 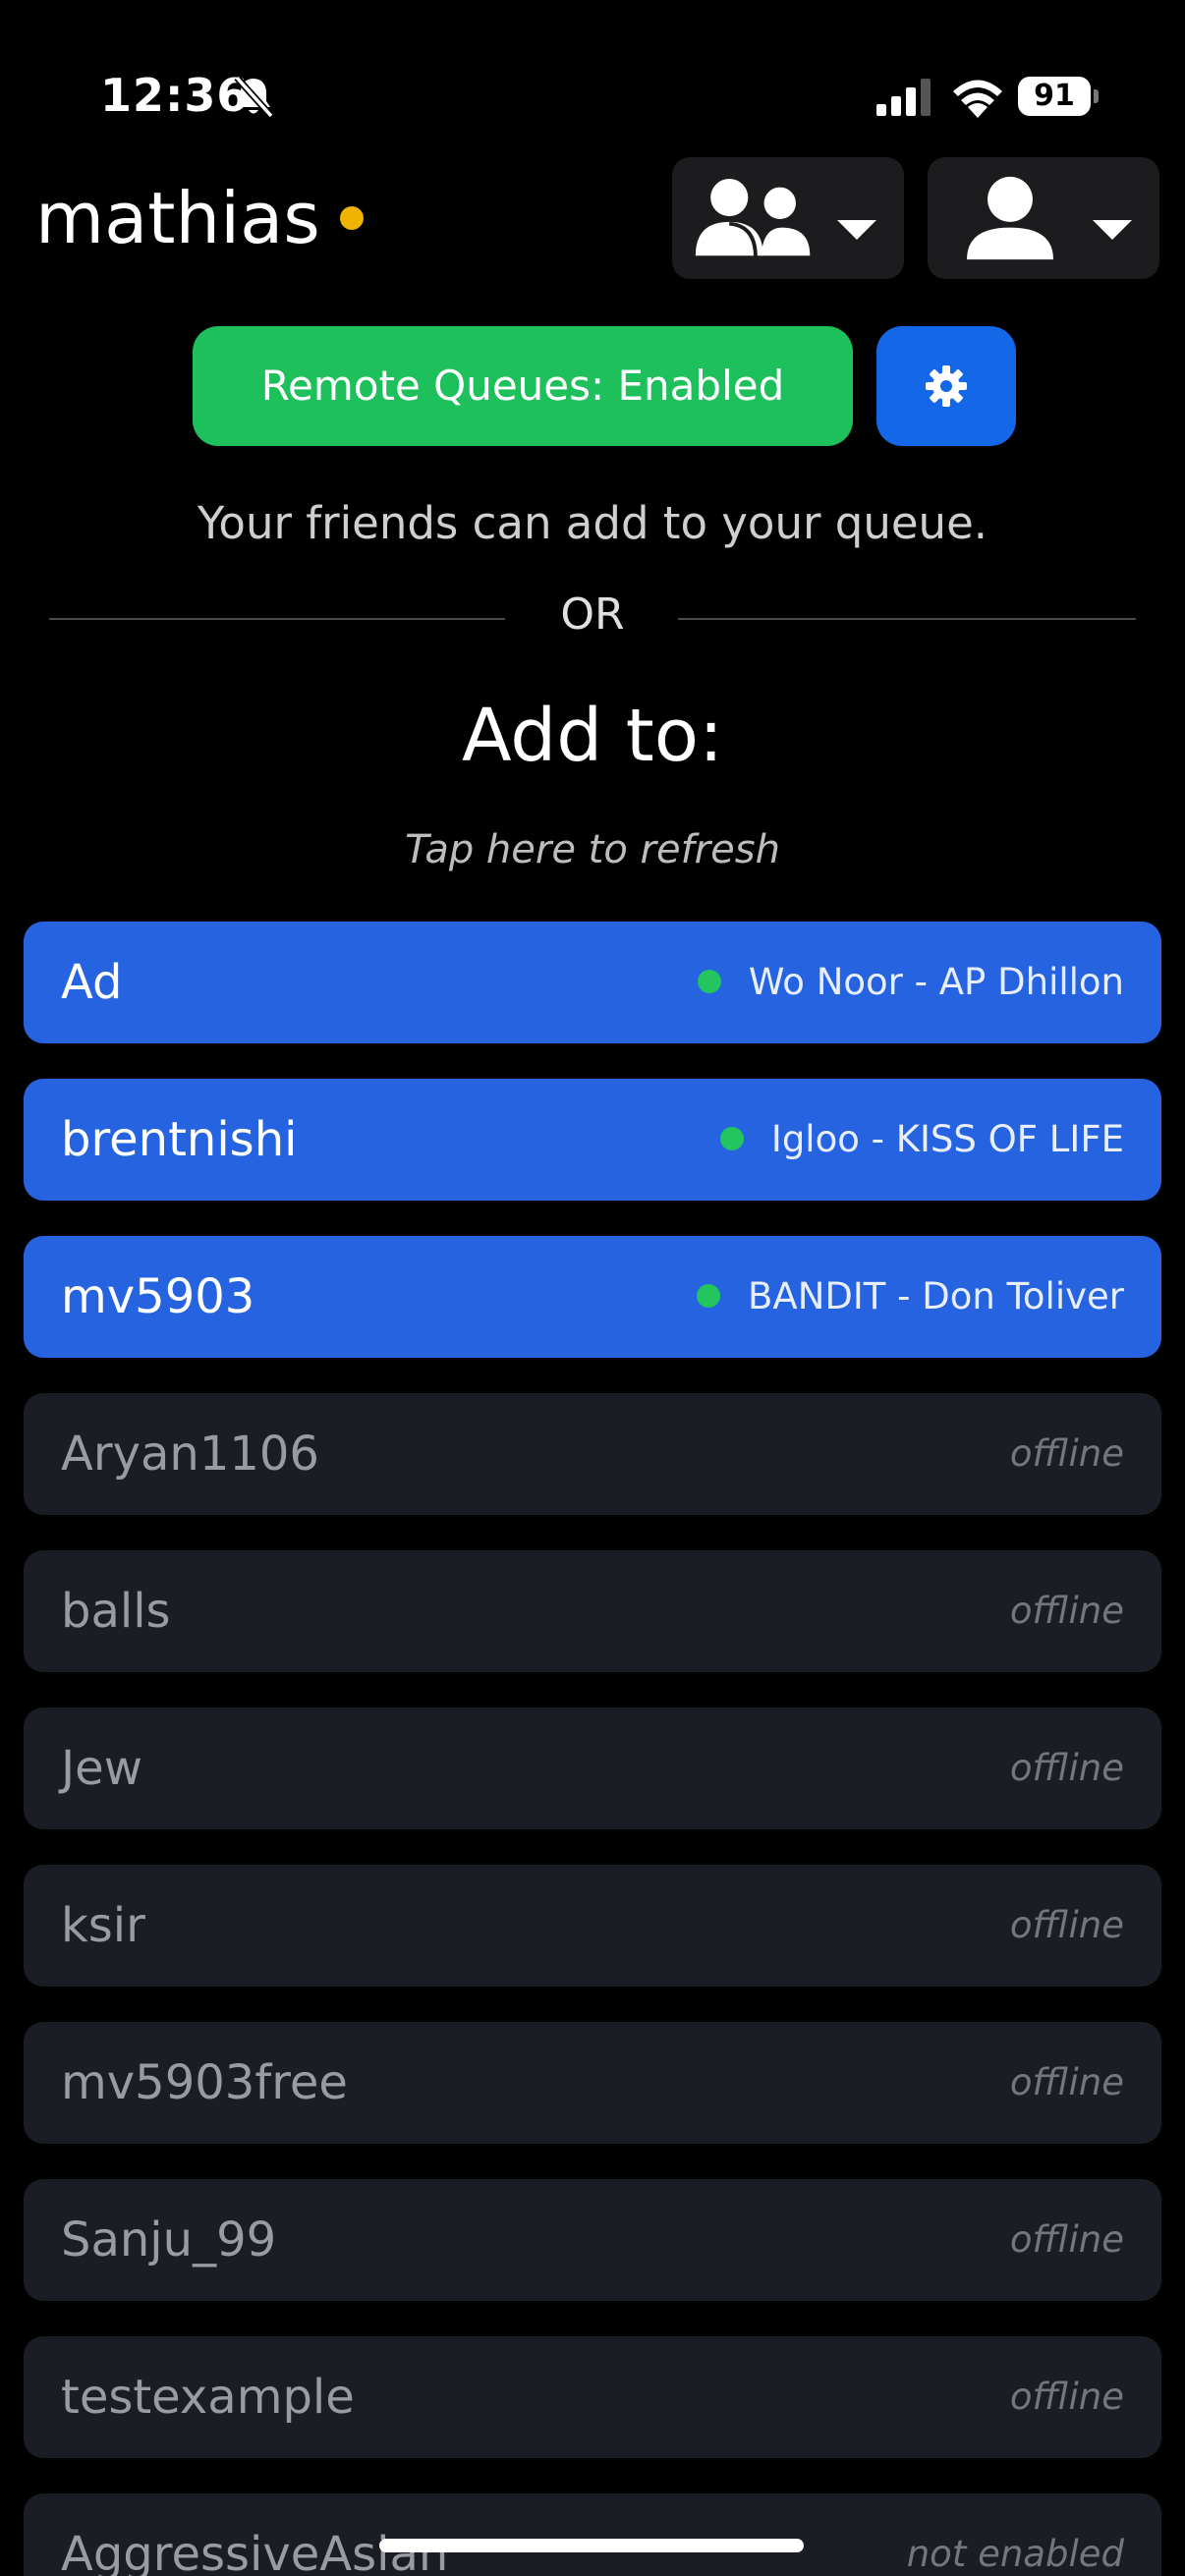 I want to click on wifi-icon, so click(x=978, y=99).